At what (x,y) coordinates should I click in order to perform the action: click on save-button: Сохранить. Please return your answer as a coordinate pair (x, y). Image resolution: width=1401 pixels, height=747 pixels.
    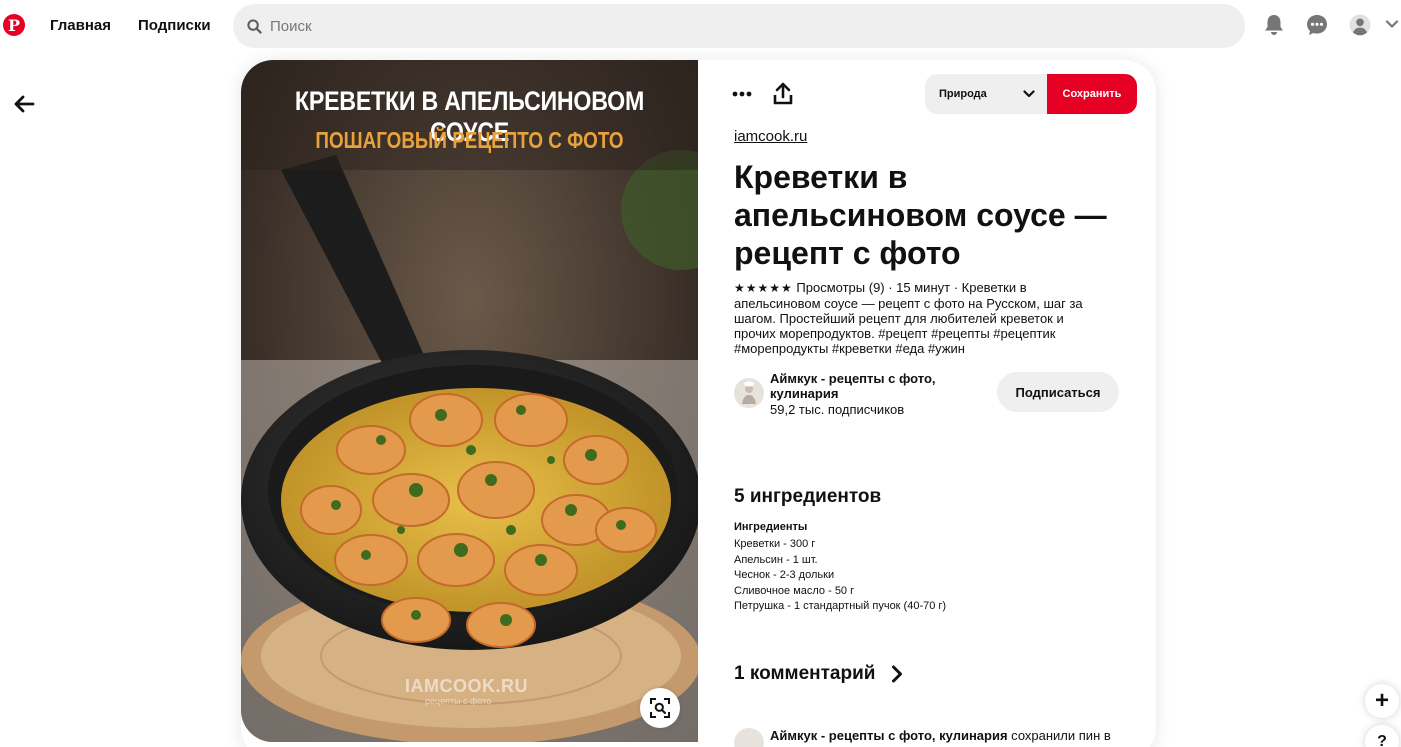
    Looking at the image, I should click on (1092, 94).